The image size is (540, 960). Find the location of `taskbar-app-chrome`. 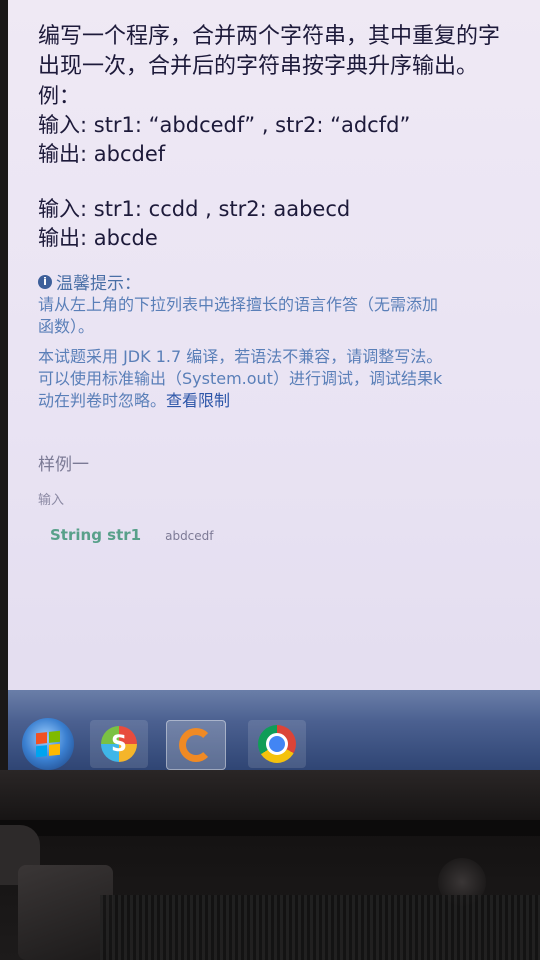

taskbar-app-chrome is located at coordinates (277, 744).